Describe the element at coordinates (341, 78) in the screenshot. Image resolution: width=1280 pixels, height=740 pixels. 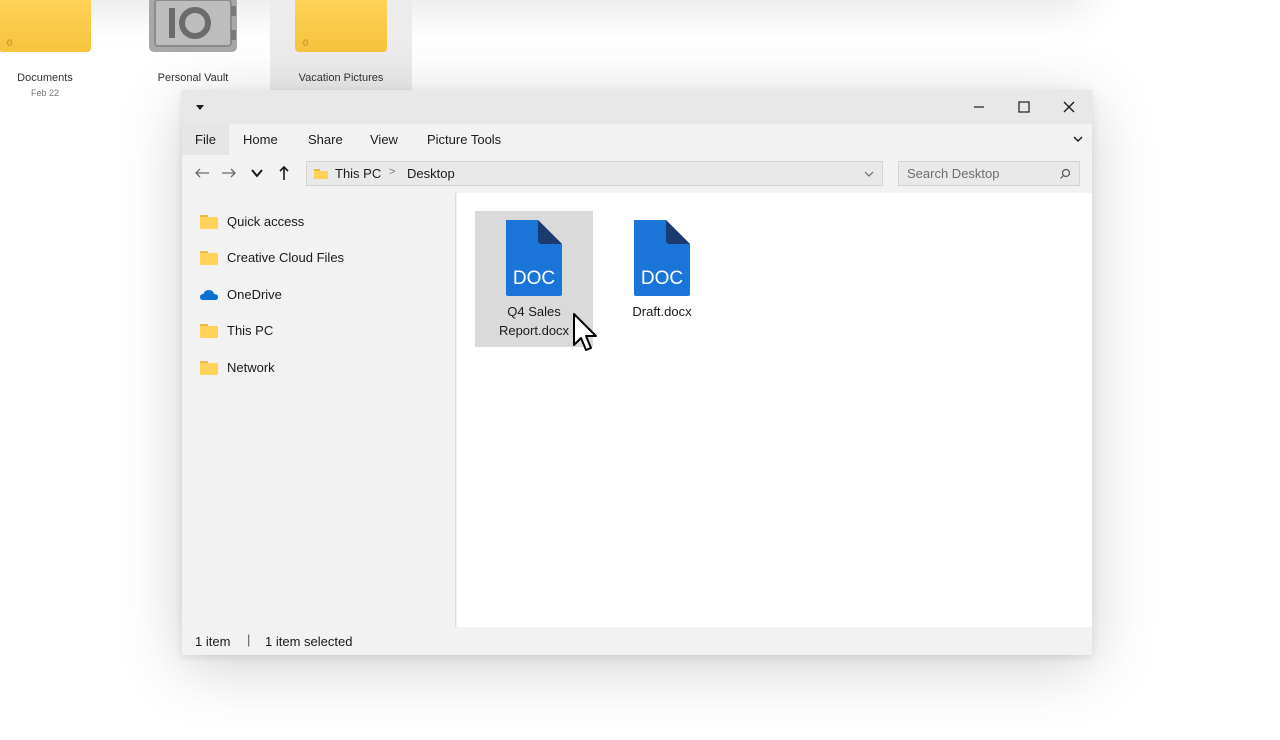
I see `desktop-item-label: Vacation Pictures` at that location.